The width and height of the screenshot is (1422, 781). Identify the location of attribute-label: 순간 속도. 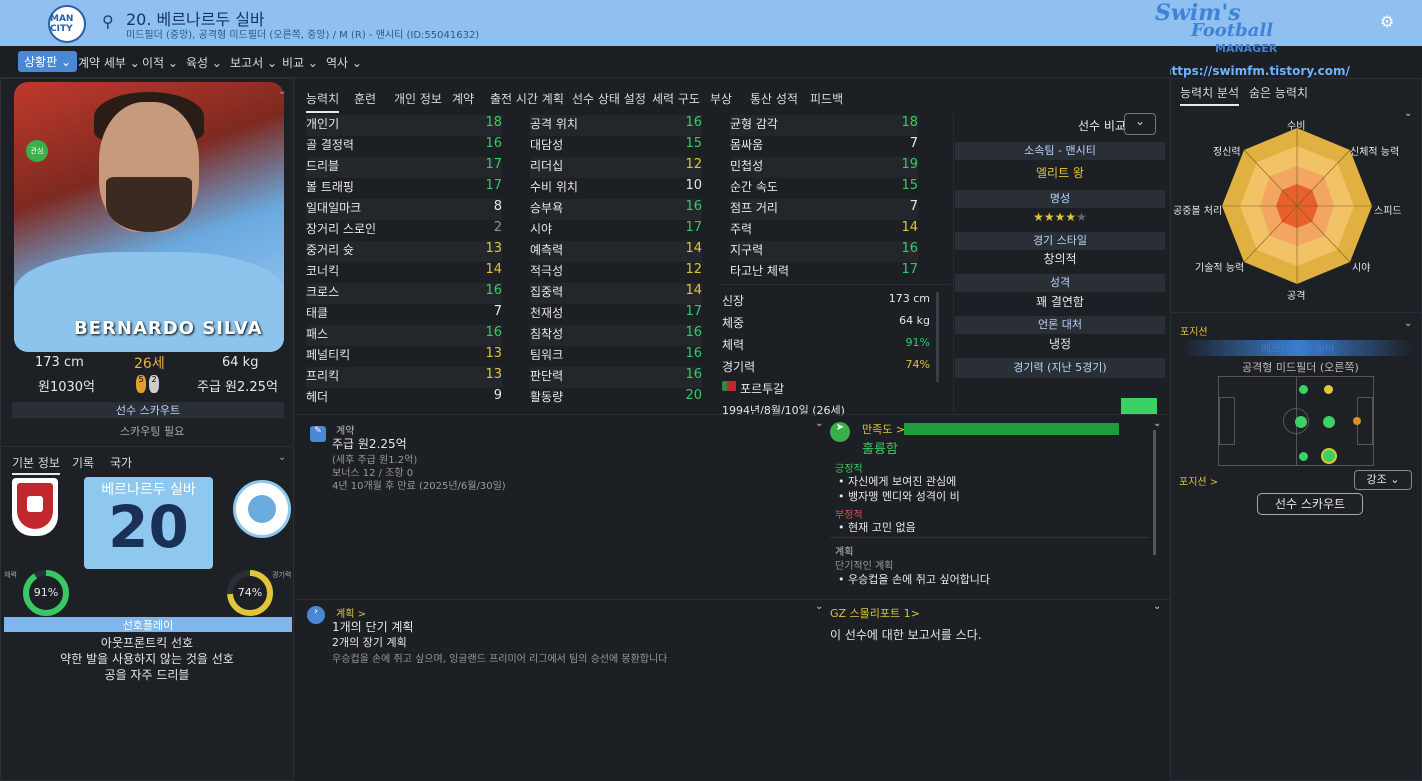
(754, 187).